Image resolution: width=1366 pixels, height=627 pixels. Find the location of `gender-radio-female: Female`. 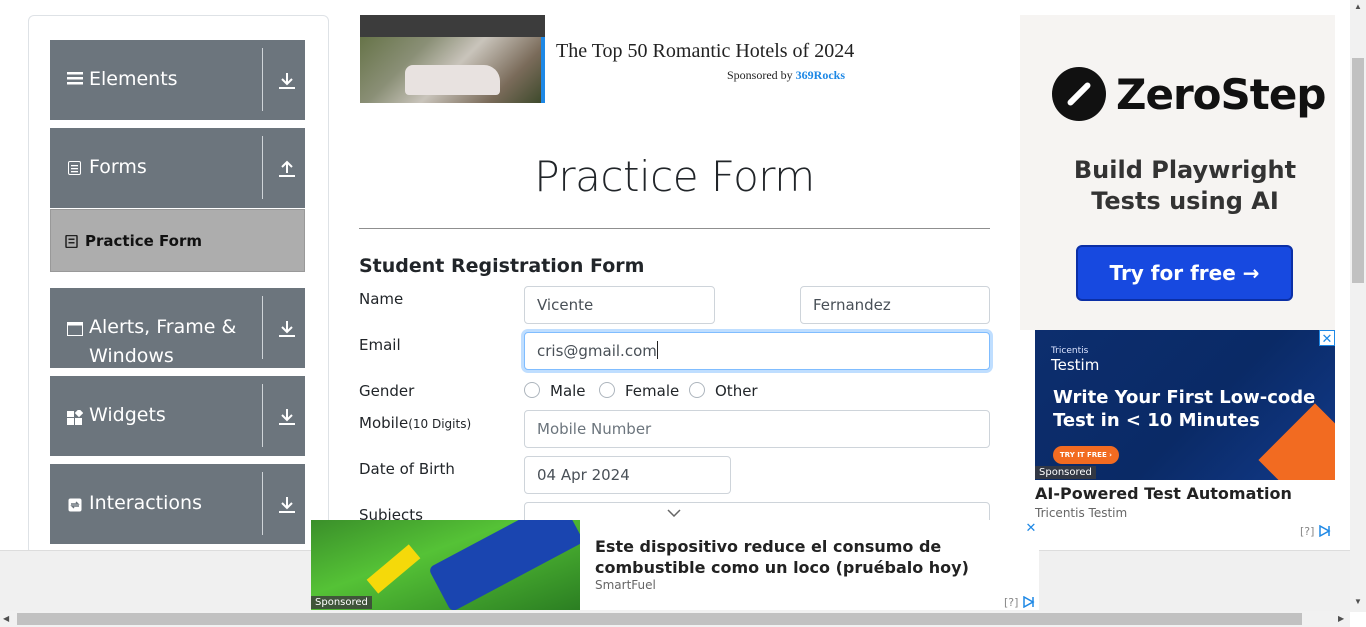

gender-radio-female: Female is located at coordinates (639, 391).